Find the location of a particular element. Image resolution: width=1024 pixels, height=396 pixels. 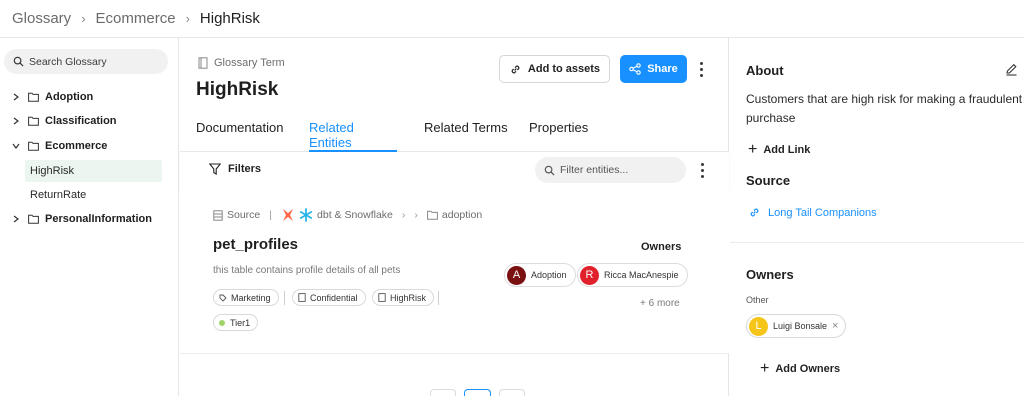

avatar: R is located at coordinates (589, 275).